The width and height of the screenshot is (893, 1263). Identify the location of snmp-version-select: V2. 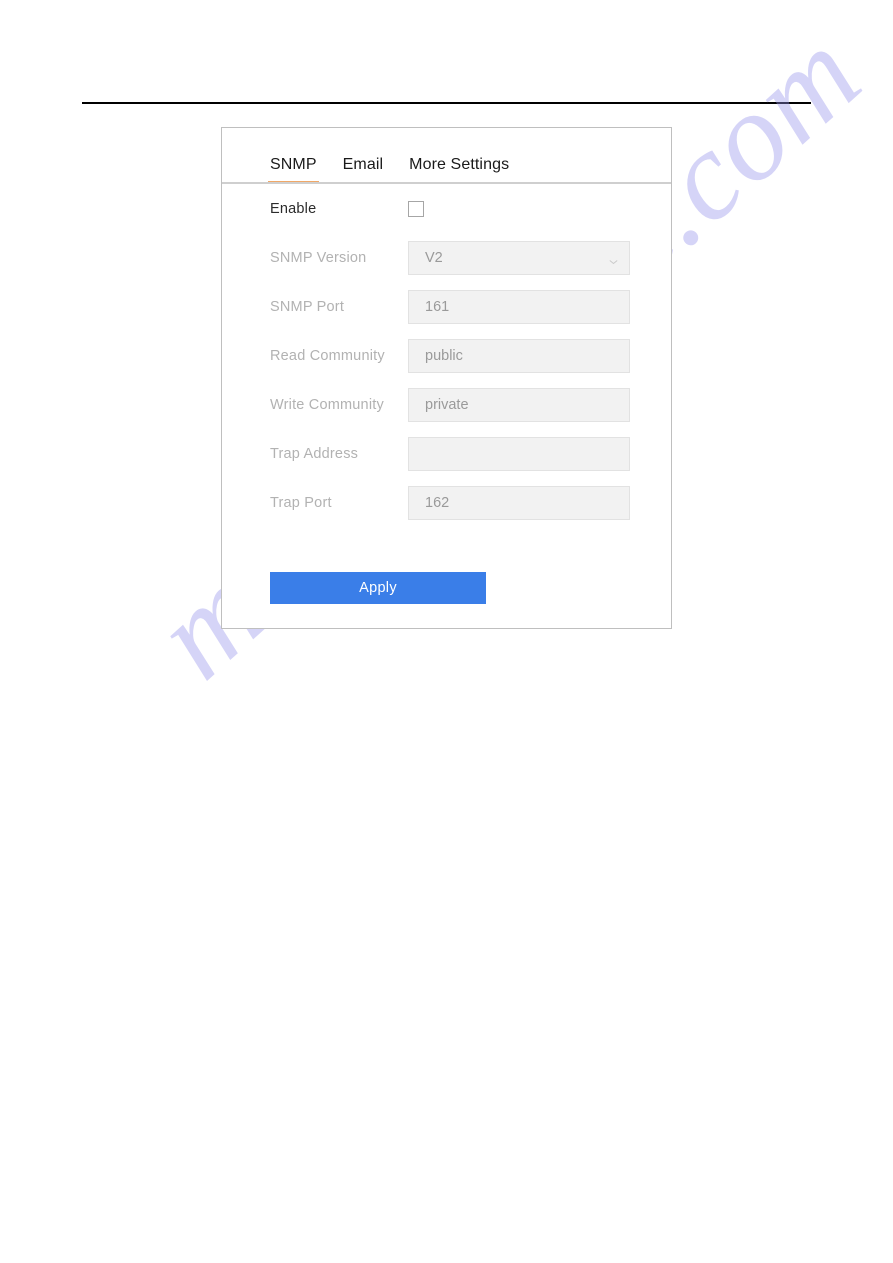
(519, 257).